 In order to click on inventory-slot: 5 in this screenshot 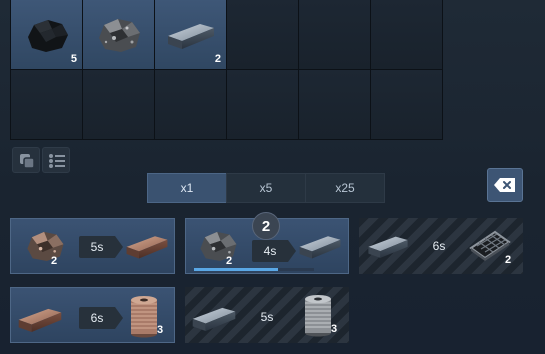, I will do `click(47, 35)`.